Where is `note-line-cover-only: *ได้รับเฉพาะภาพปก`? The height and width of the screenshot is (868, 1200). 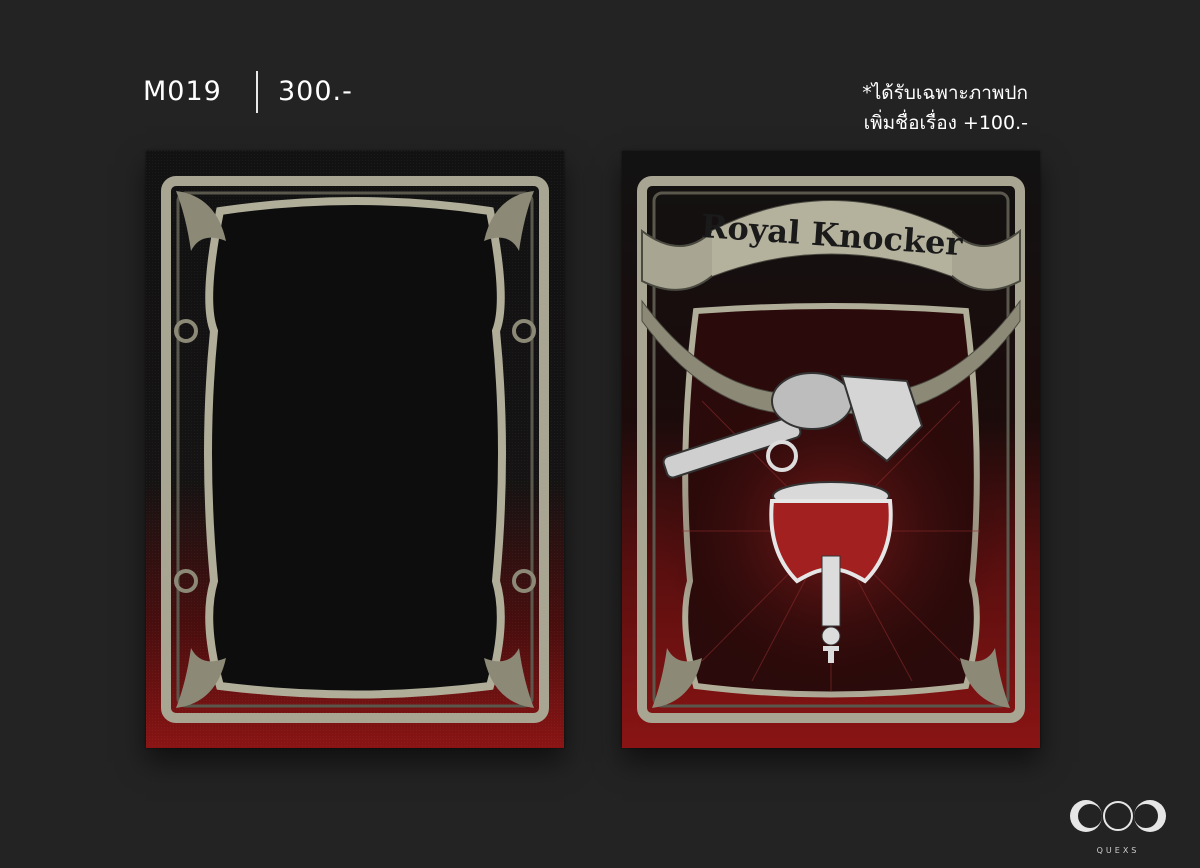
note-line-cover-only: *ได้รับเฉพาะภาพปก is located at coordinates (945, 93).